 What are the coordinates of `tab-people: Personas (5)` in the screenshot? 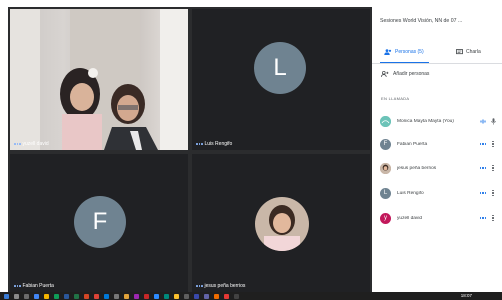 It's located at (404, 52).